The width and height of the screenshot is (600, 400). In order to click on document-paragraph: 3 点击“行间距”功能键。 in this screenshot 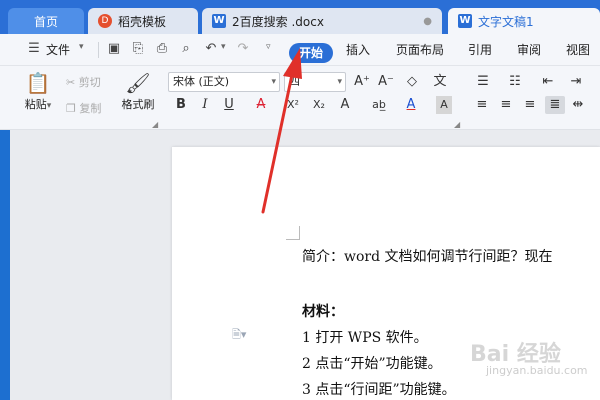, I will do `click(379, 389)`.